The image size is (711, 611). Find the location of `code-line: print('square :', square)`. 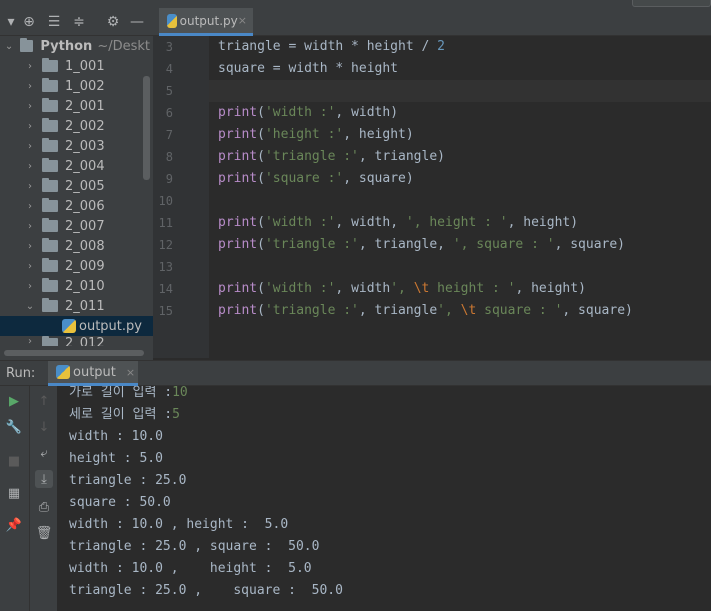

code-line: print('square :', square) is located at coordinates (316, 178).